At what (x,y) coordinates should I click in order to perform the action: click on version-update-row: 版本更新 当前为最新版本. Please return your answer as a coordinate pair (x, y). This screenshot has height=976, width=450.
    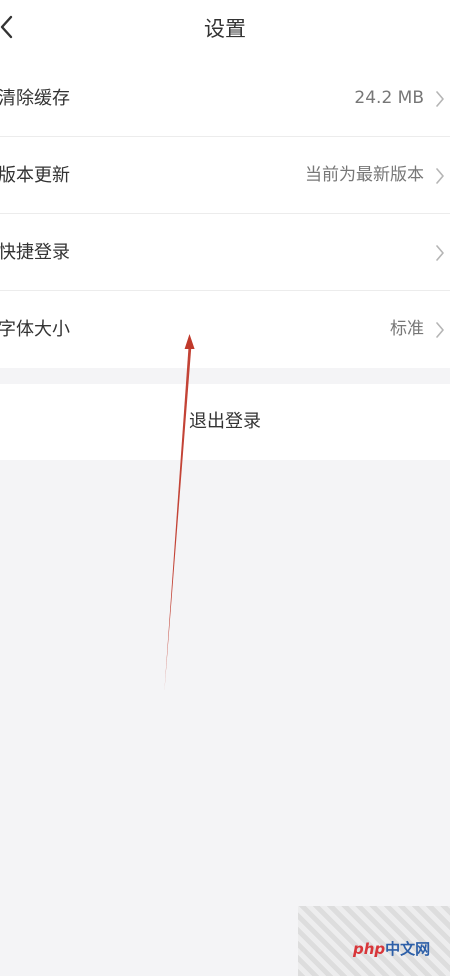
    Looking at the image, I should click on (225, 175).